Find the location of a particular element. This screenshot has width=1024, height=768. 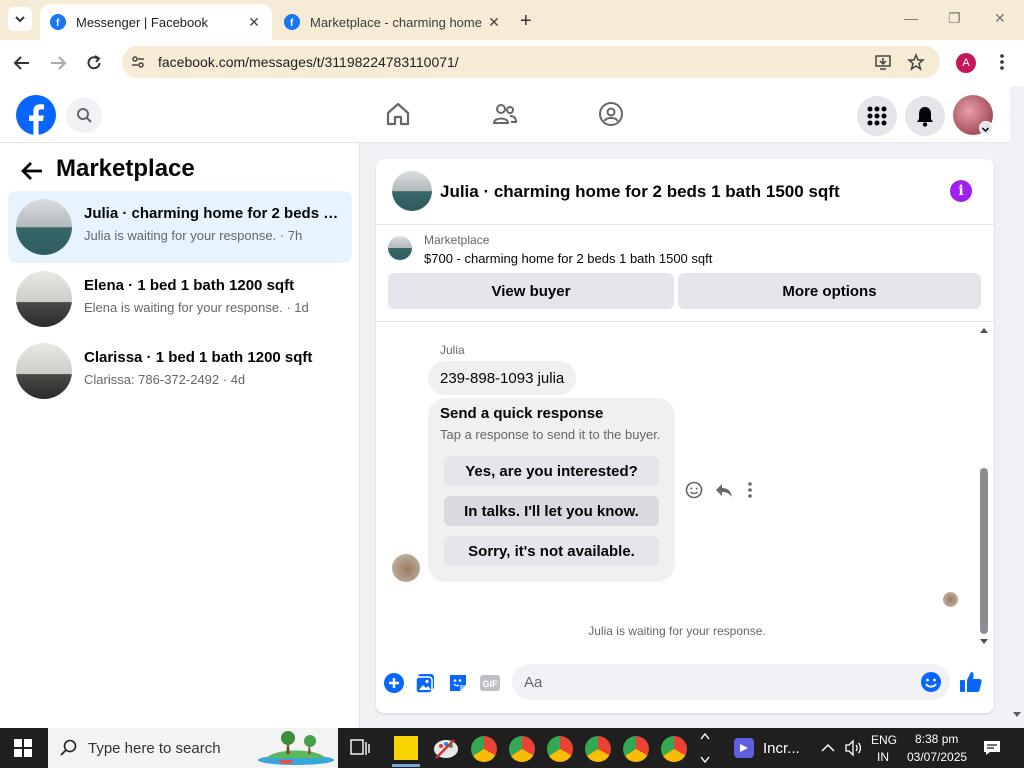

more-options-button: More options is located at coordinates (829, 291).